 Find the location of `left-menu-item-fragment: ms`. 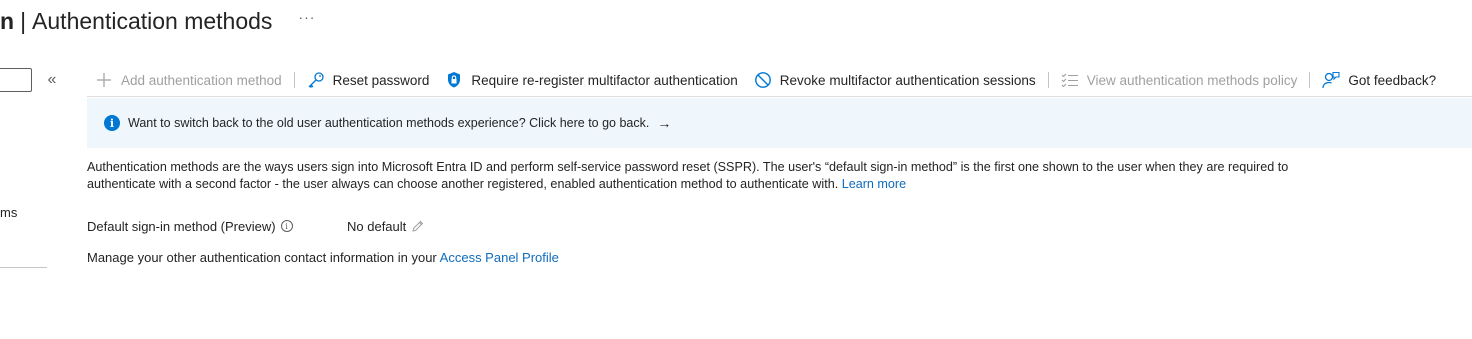

left-menu-item-fragment: ms is located at coordinates (8, 212).